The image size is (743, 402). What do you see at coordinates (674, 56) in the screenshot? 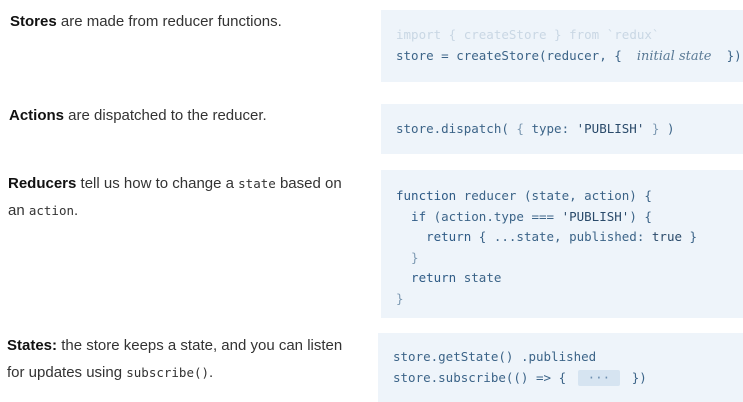
I see `initial-state-placeholder: initial state` at bounding box center [674, 56].